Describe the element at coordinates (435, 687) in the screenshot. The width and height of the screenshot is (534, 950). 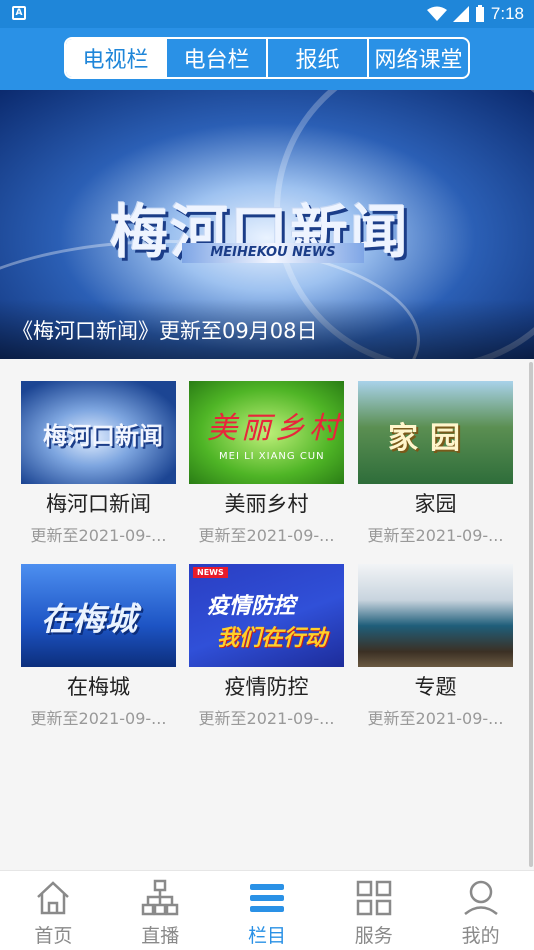
I see `program-title: 专题` at that location.